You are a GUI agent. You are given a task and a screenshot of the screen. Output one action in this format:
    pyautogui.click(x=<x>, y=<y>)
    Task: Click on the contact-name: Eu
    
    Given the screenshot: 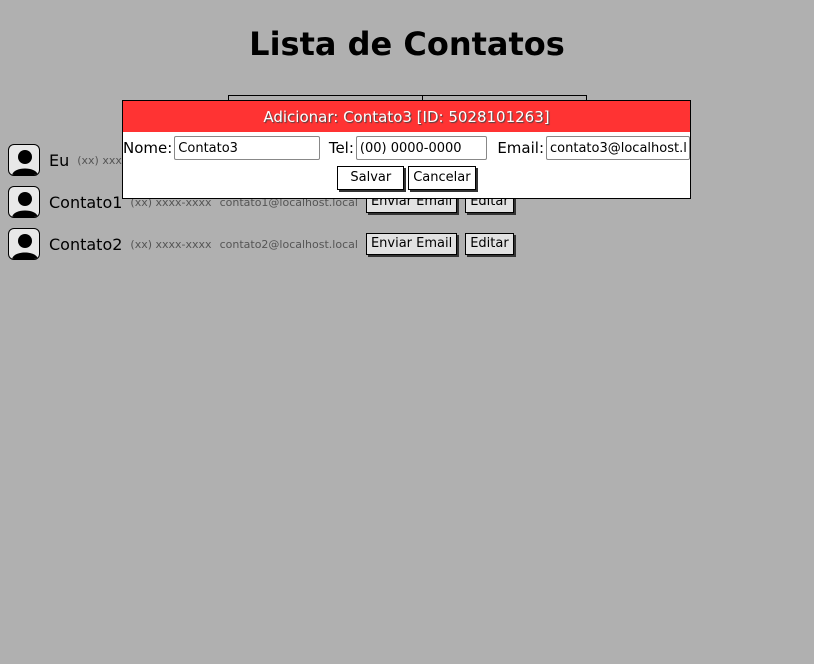 What is the action you would take?
    pyautogui.click(x=59, y=160)
    